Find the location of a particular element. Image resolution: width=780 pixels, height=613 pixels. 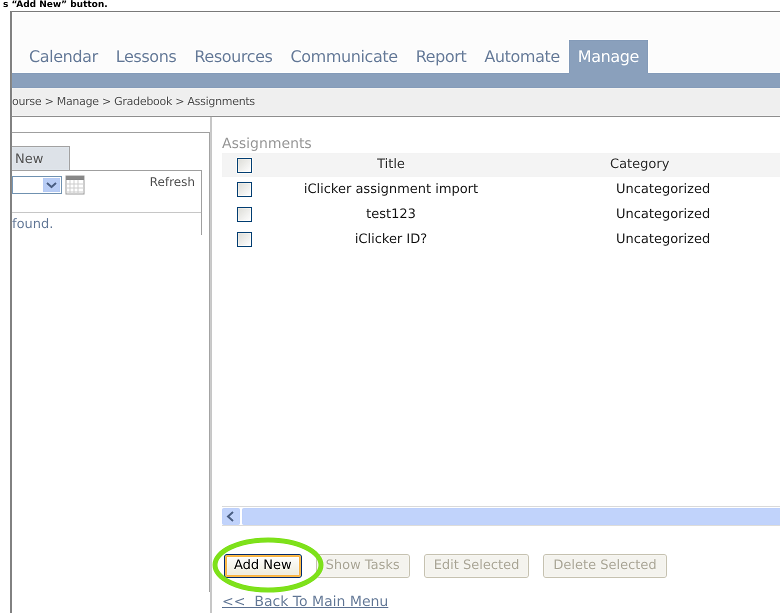

action-button: Add New is located at coordinates (263, 566).